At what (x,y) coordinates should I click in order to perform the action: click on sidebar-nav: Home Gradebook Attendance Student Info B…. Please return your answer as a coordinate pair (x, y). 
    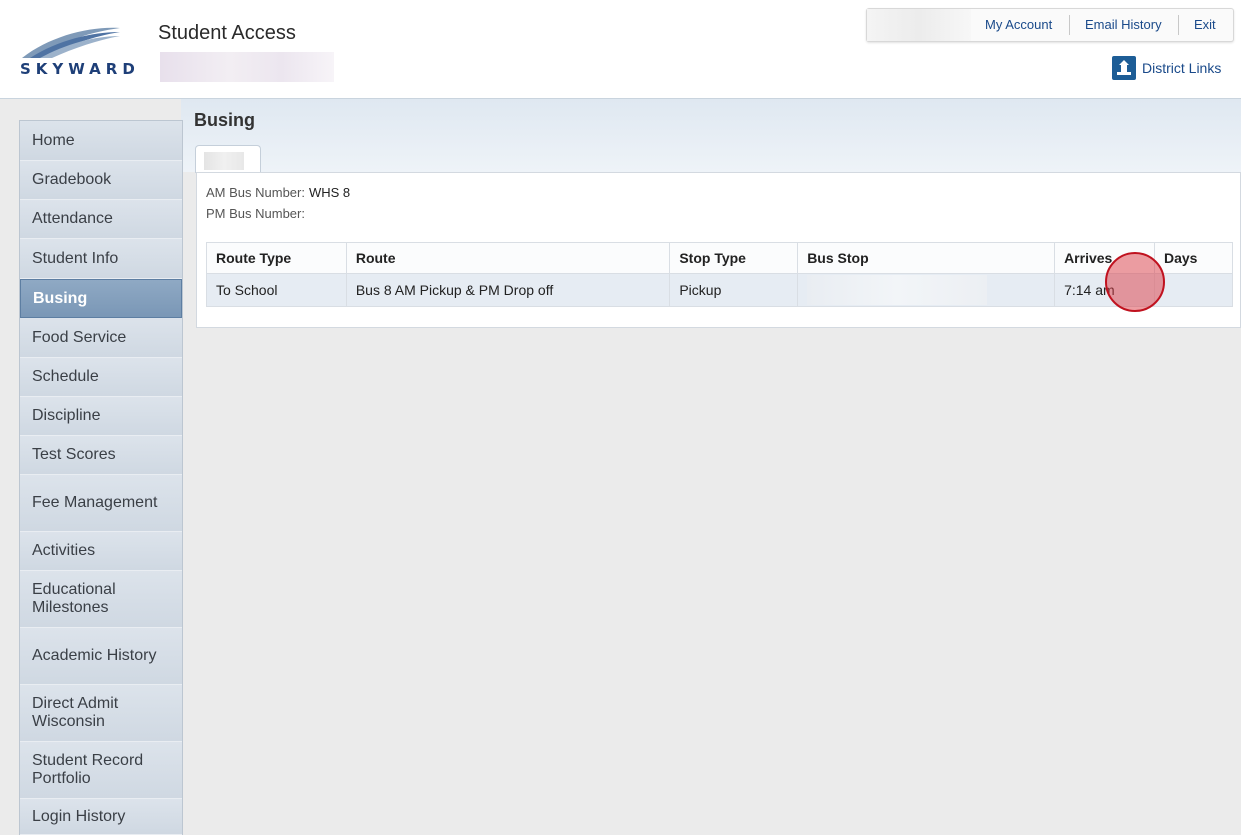
    Looking at the image, I should click on (101, 477).